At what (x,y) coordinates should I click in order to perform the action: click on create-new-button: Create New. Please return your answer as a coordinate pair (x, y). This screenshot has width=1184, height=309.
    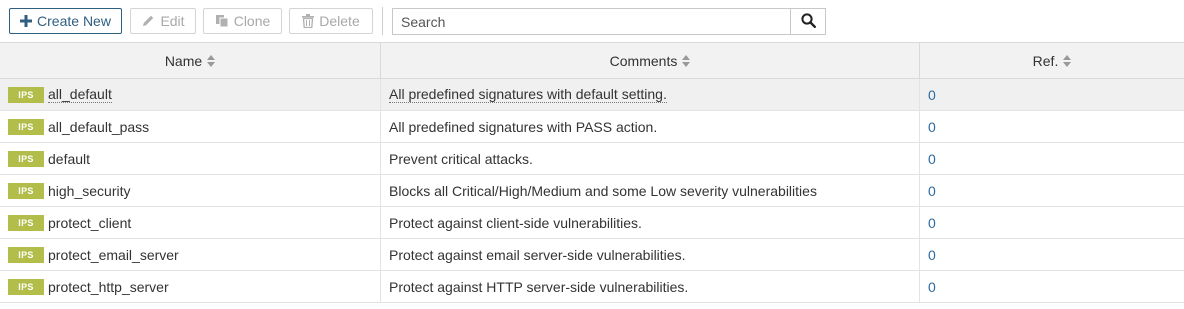
    Looking at the image, I should click on (65, 21).